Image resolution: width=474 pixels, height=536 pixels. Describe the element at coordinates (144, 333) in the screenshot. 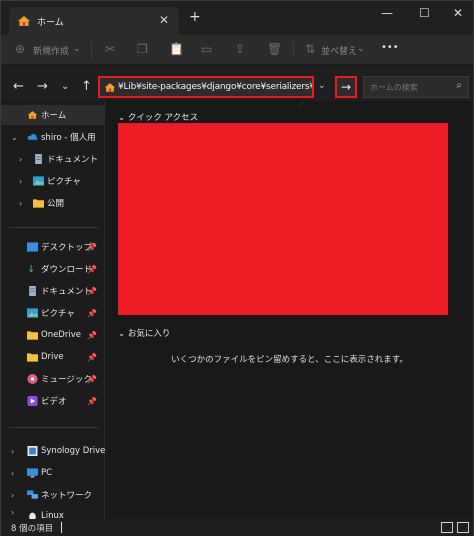

I see `section-favorites: ⌄ お気に入り` at that location.